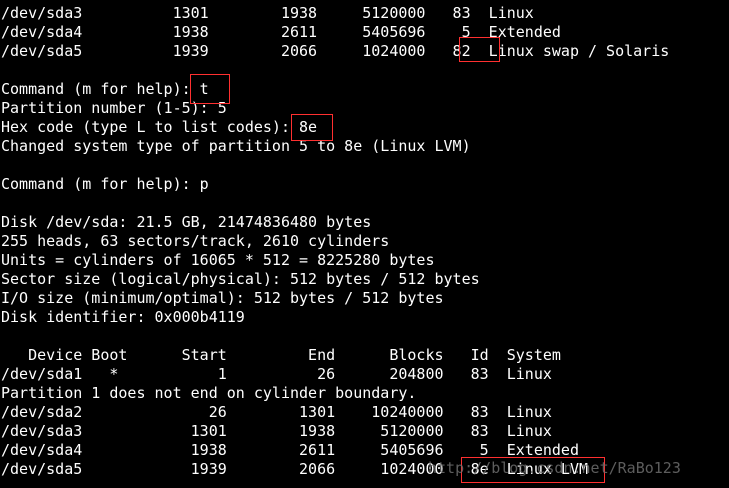 Image resolution: width=729 pixels, height=488 pixels. What do you see at coordinates (276, 431) in the screenshot?
I see `partition-table-row: /dev/sda3 1301 1938 5120000 83 Linux` at bounding box center [276, 431].